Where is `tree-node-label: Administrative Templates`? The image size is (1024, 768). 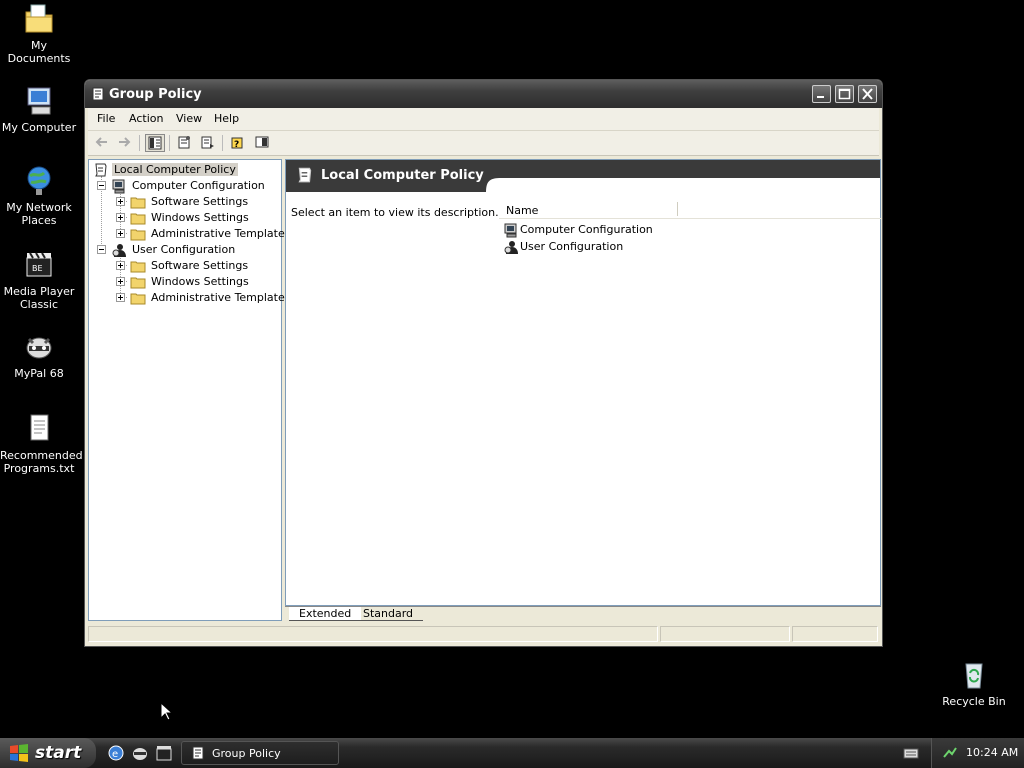 tree-node-label: Administrative Templates is located at coordinates (221, 233).